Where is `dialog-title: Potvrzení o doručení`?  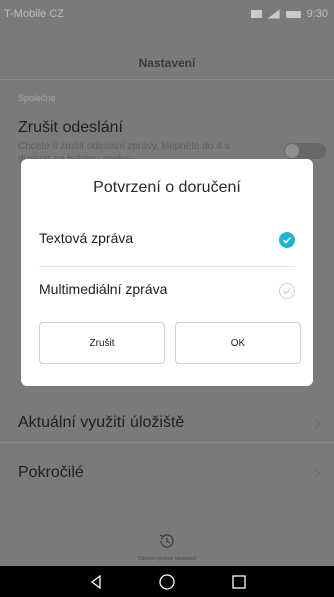
dialog-title: Potvrzení o doručení is located at coordinates (167, 187).